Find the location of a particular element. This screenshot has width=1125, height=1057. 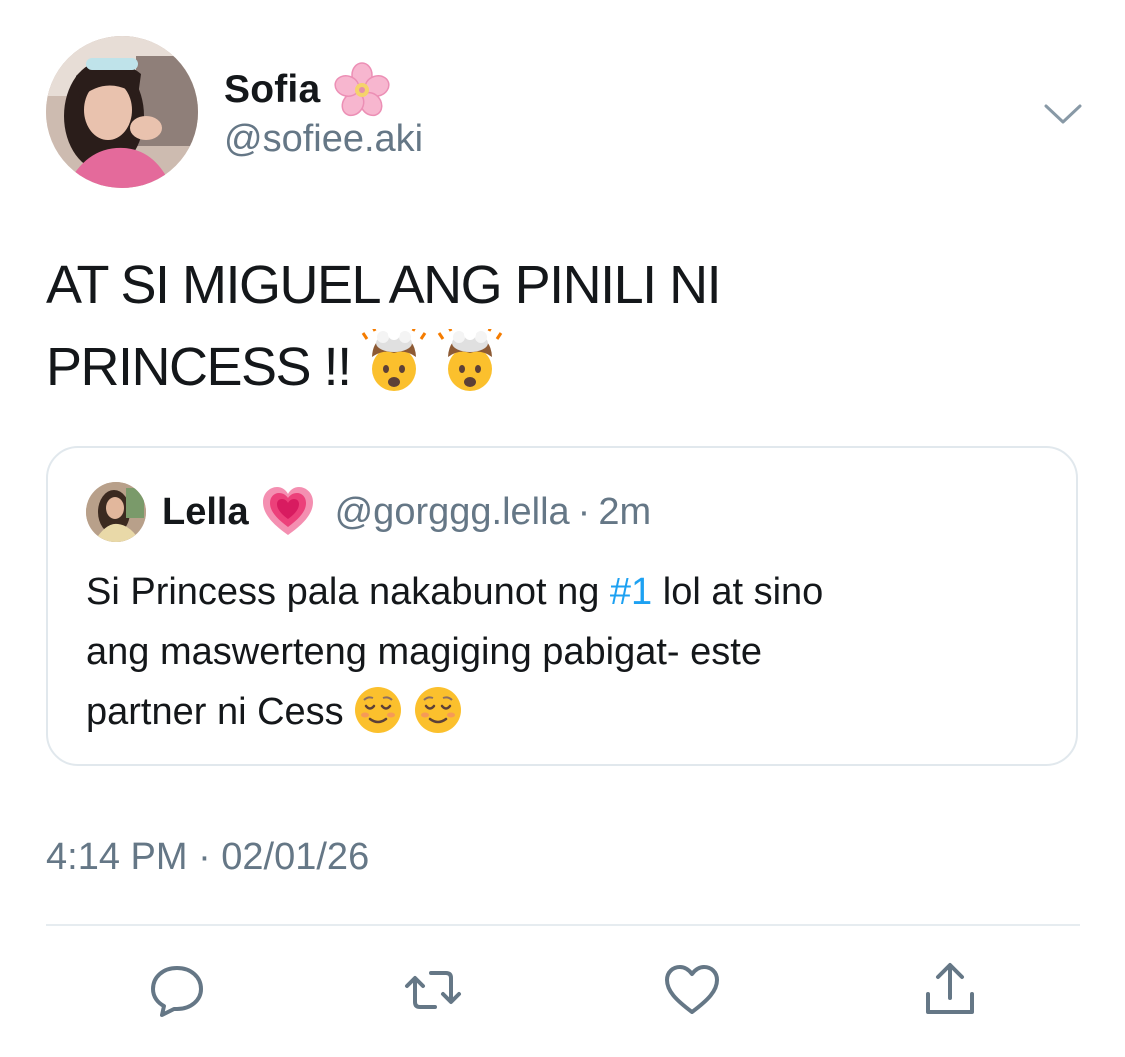

tweet-text-line: AT SI MIGUEL ANG PINILI NI is located at coordinates (384, 285).